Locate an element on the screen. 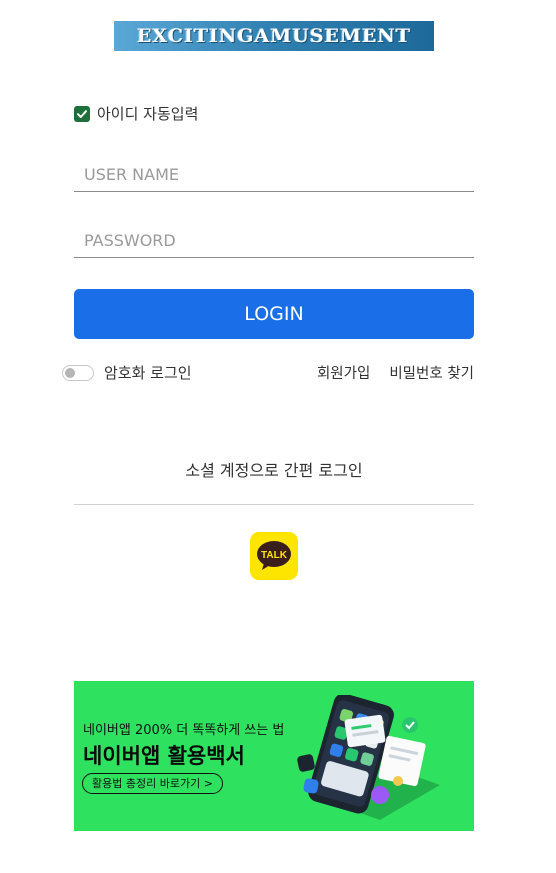 The height and width of the screenshot is (873, 556). signup-link: 회원가입 is located at coordinates (343, 372).